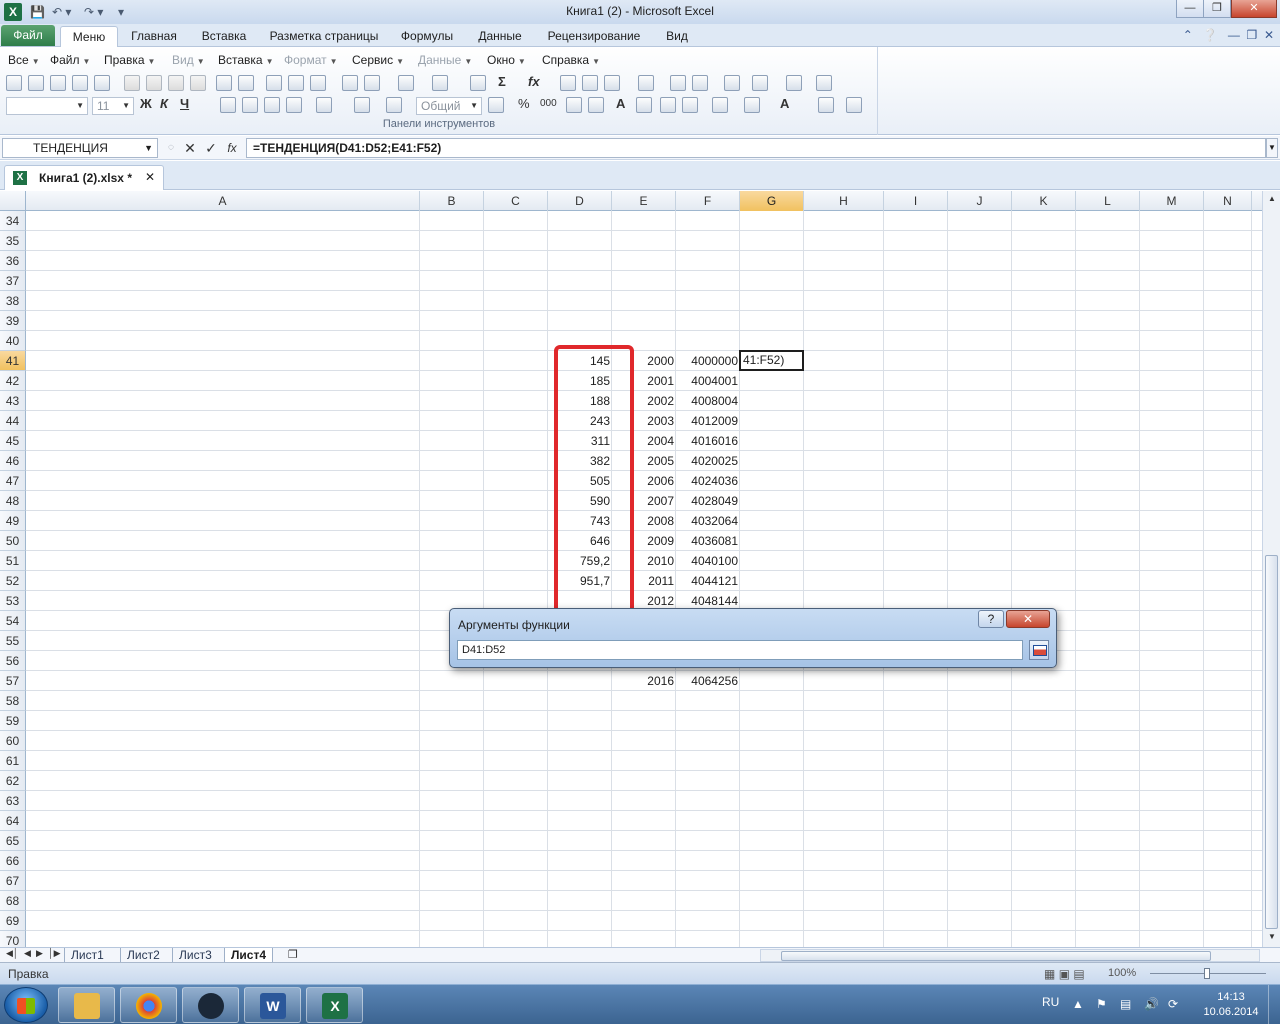 Image resolution: width=1280 pixels, height=1024 pixels. Describe the element at coordinates (1101, 1004) in the screenshot. I see `action-center-icon: ⚑` at that location.